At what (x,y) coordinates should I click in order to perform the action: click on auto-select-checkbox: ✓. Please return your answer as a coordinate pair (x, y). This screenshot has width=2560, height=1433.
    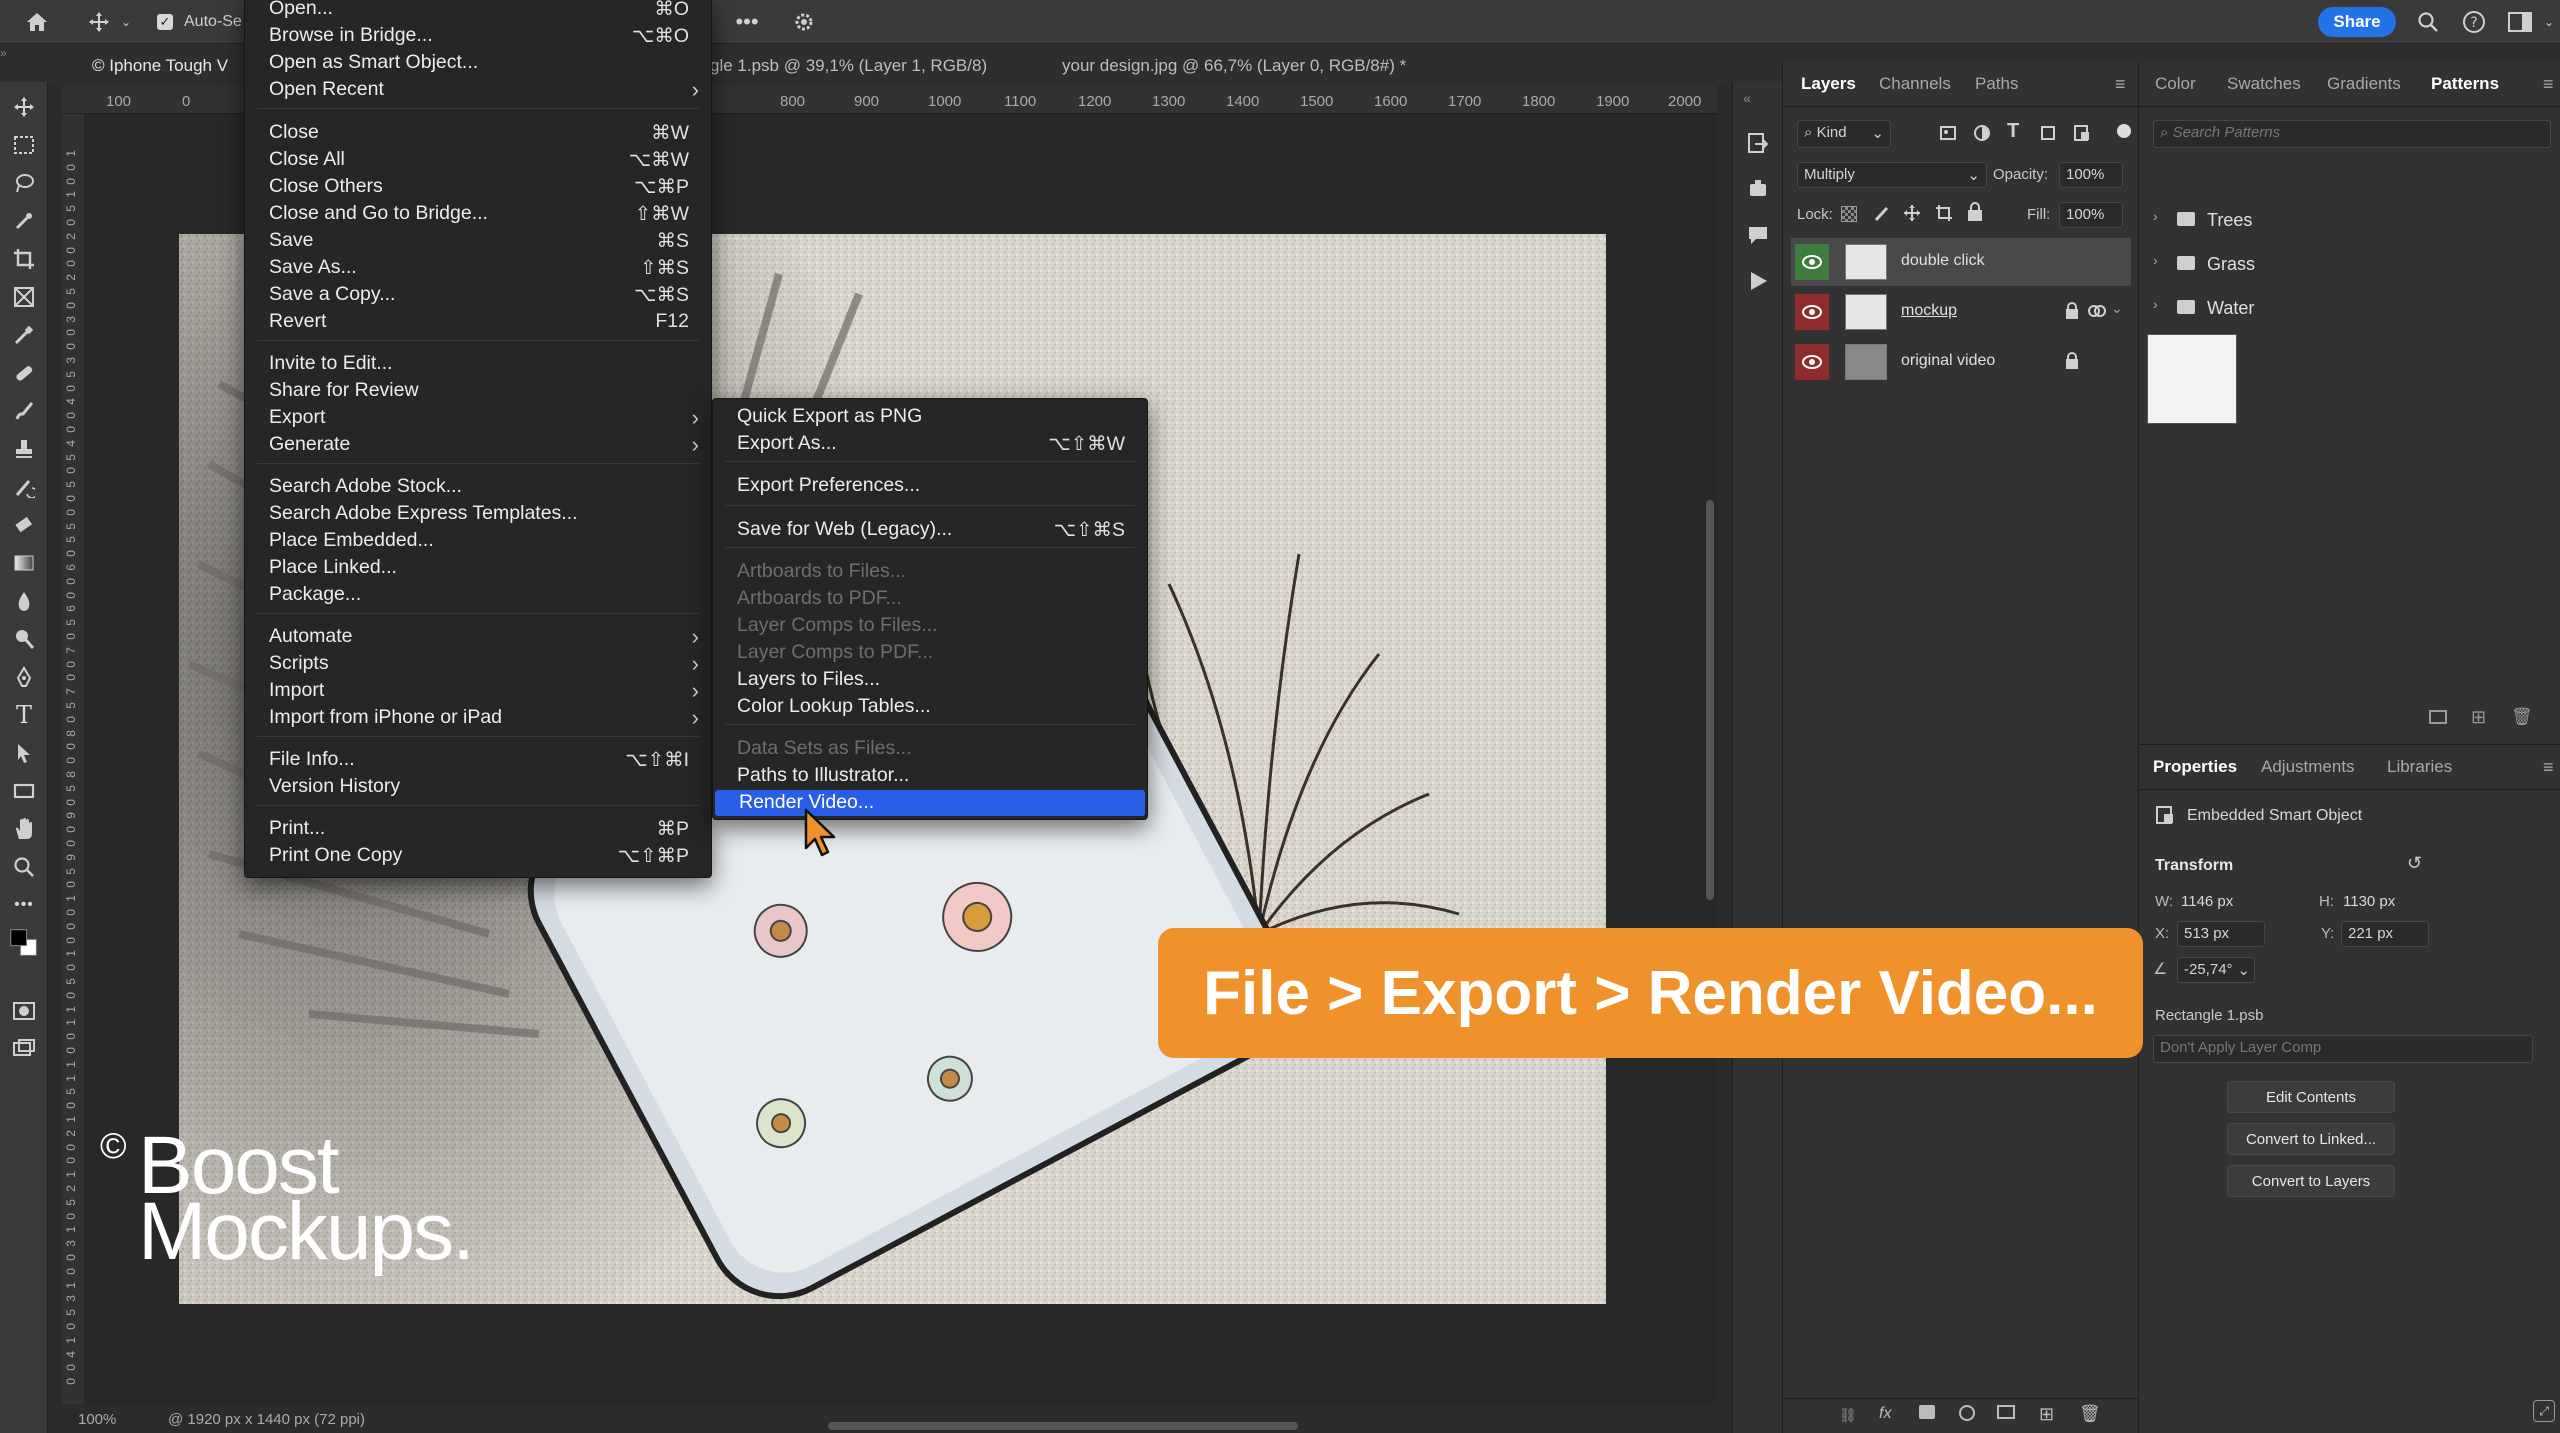
    Looking at the image, I should click on (165, 22).